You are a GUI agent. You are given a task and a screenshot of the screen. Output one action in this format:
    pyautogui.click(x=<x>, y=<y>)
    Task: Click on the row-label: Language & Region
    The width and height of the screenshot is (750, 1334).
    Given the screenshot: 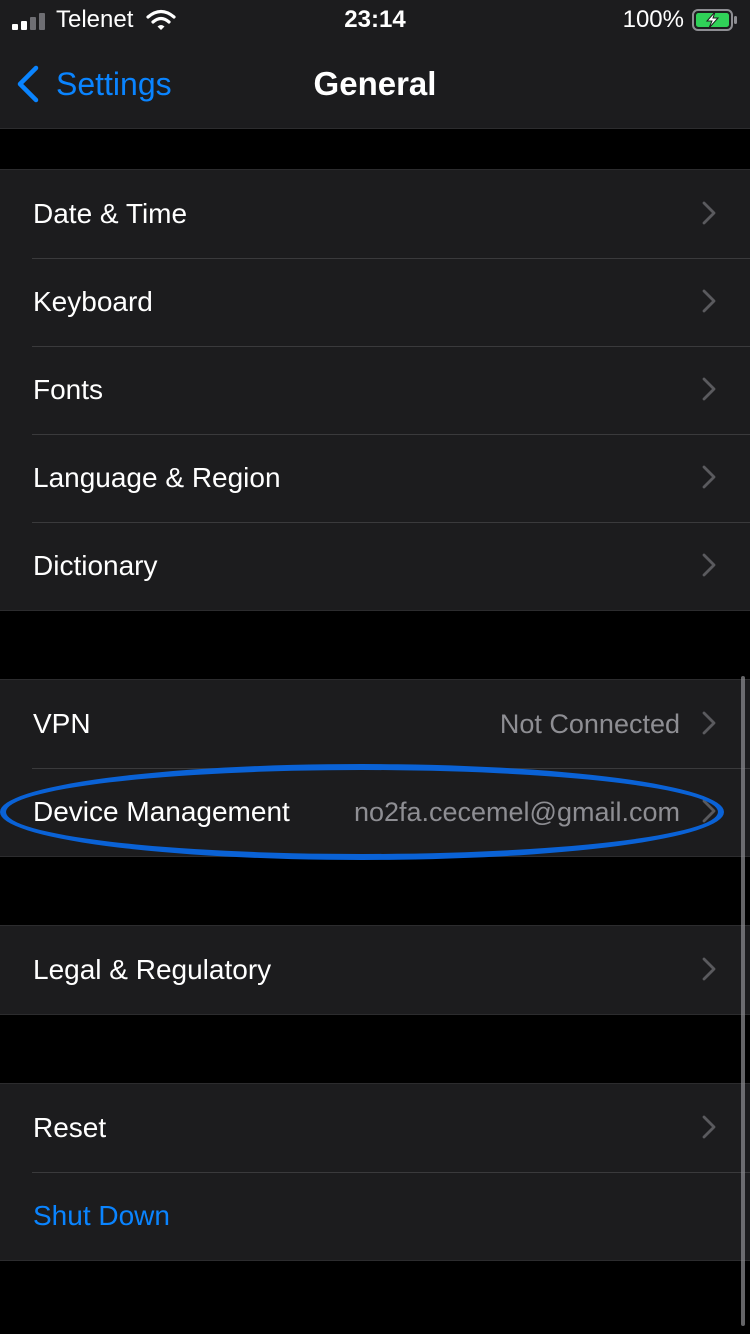 What is the action you would take?
    pyautogui.click(x=157, y=477)
    